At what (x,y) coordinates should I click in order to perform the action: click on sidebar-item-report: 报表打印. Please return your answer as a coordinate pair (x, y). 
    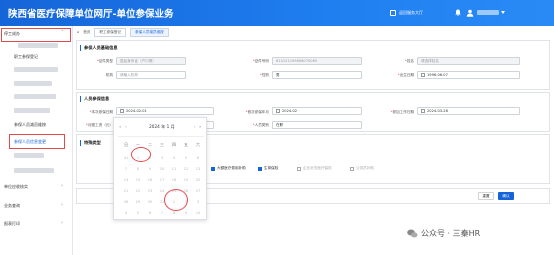
    Looking at the image, I should click on (12, 224).